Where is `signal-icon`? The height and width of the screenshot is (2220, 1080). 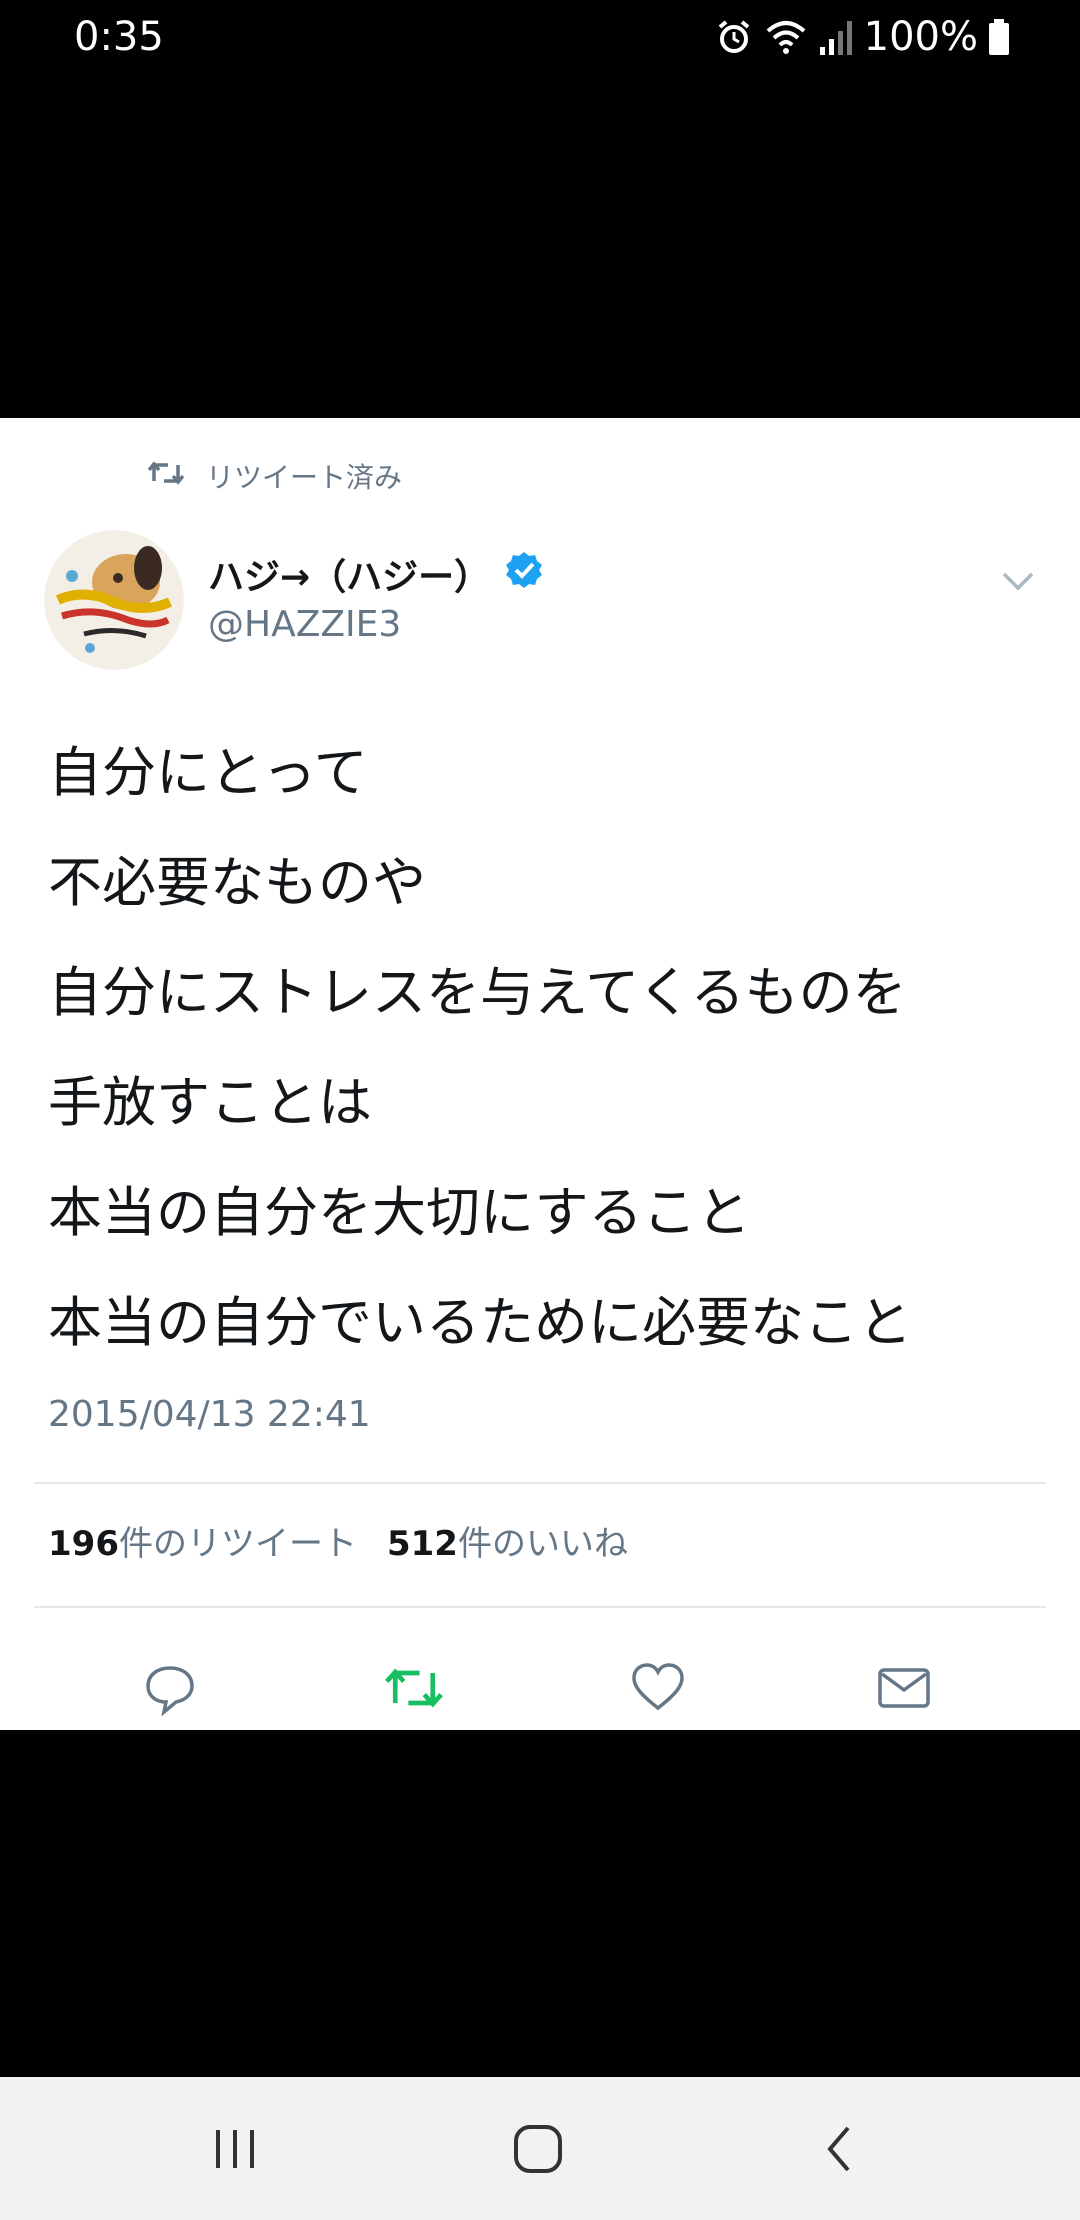 signal-icon is located at coordinates (836, 37).